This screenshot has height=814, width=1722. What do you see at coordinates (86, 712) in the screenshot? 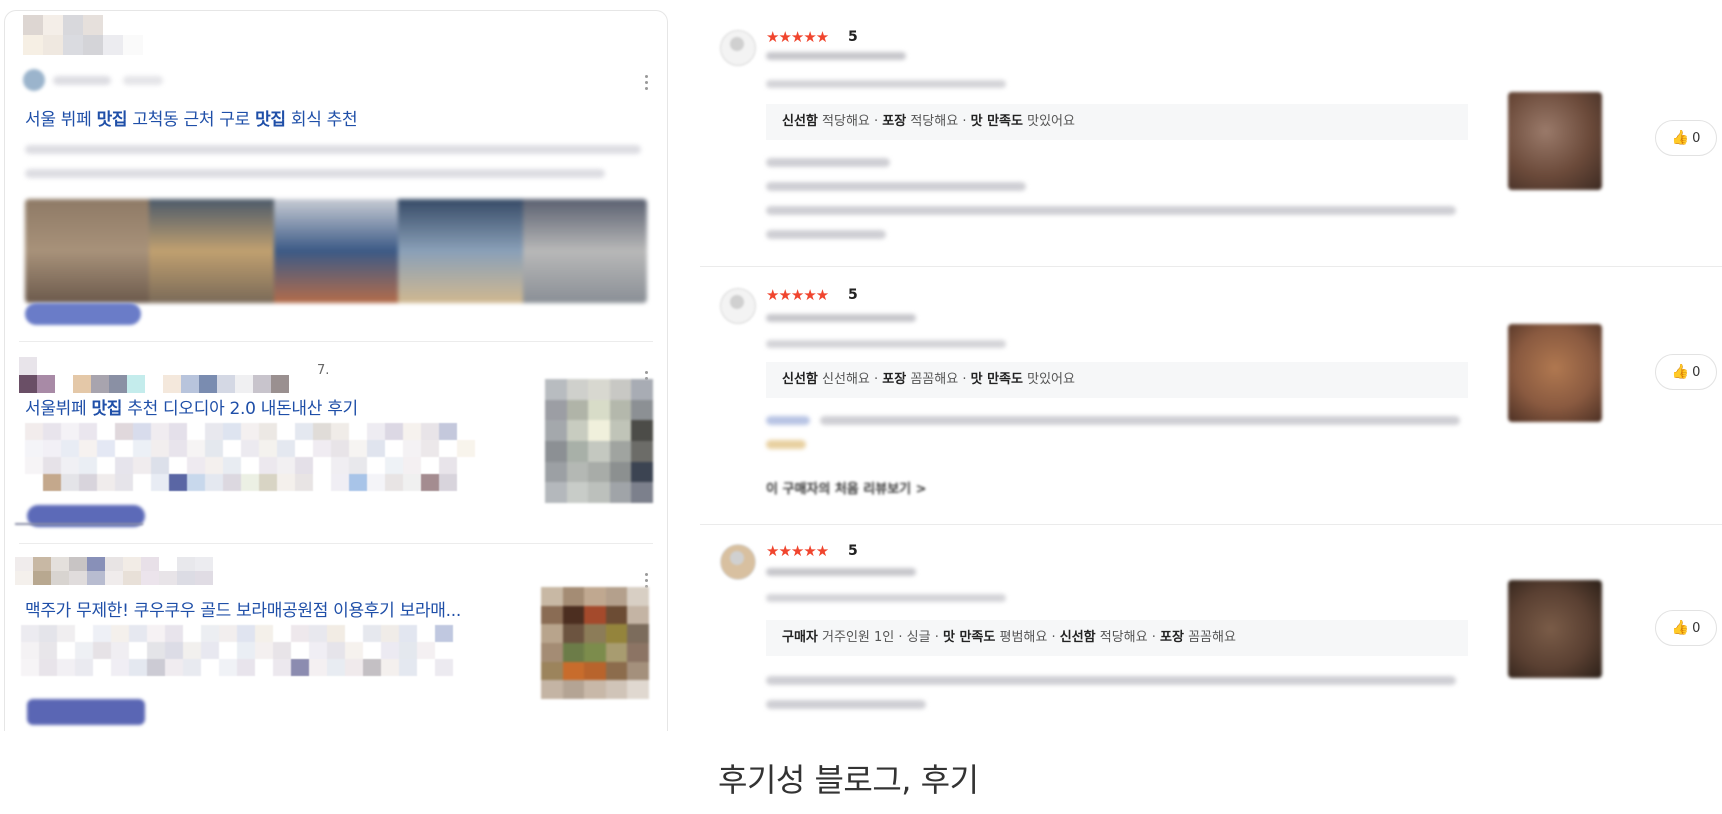
I see `post3-keyword-tag` at bounding box center [86, 712].